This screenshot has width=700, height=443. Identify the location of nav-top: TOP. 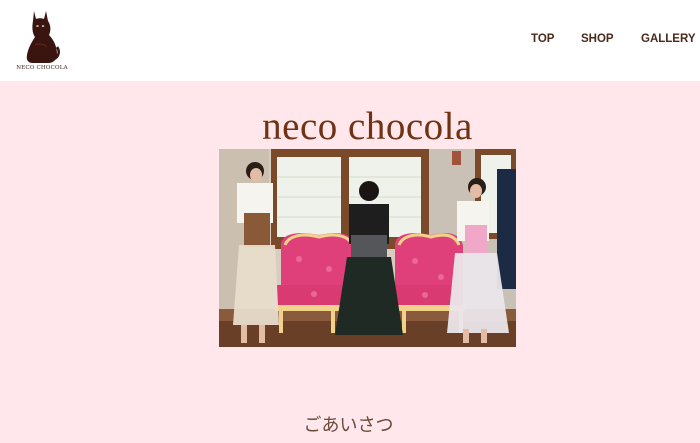
(542, 39).